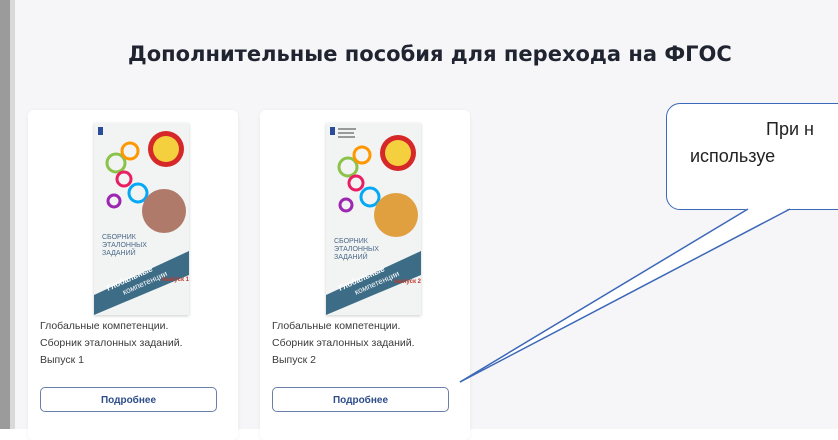 This screenshot has height=440, width=838. What do you see at coordinates (62, 360) in the screenshot?
I see `book-title-line: Выпуск 1` at bounding box center [62, 360].